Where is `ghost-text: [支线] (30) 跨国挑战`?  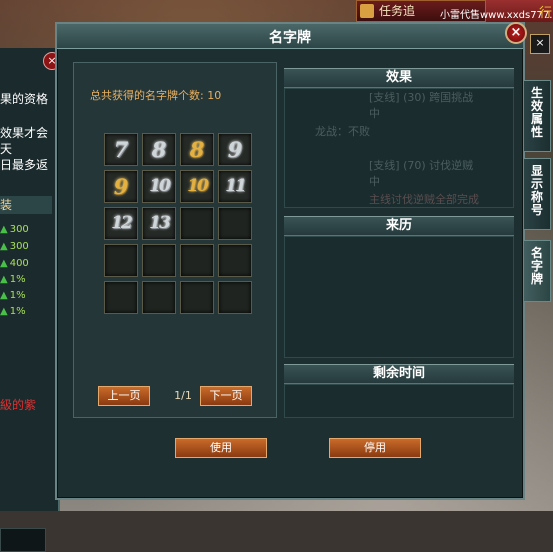
ghost-text: [支线] (30) 跨国挑战 is located at coordinates (421, 97).